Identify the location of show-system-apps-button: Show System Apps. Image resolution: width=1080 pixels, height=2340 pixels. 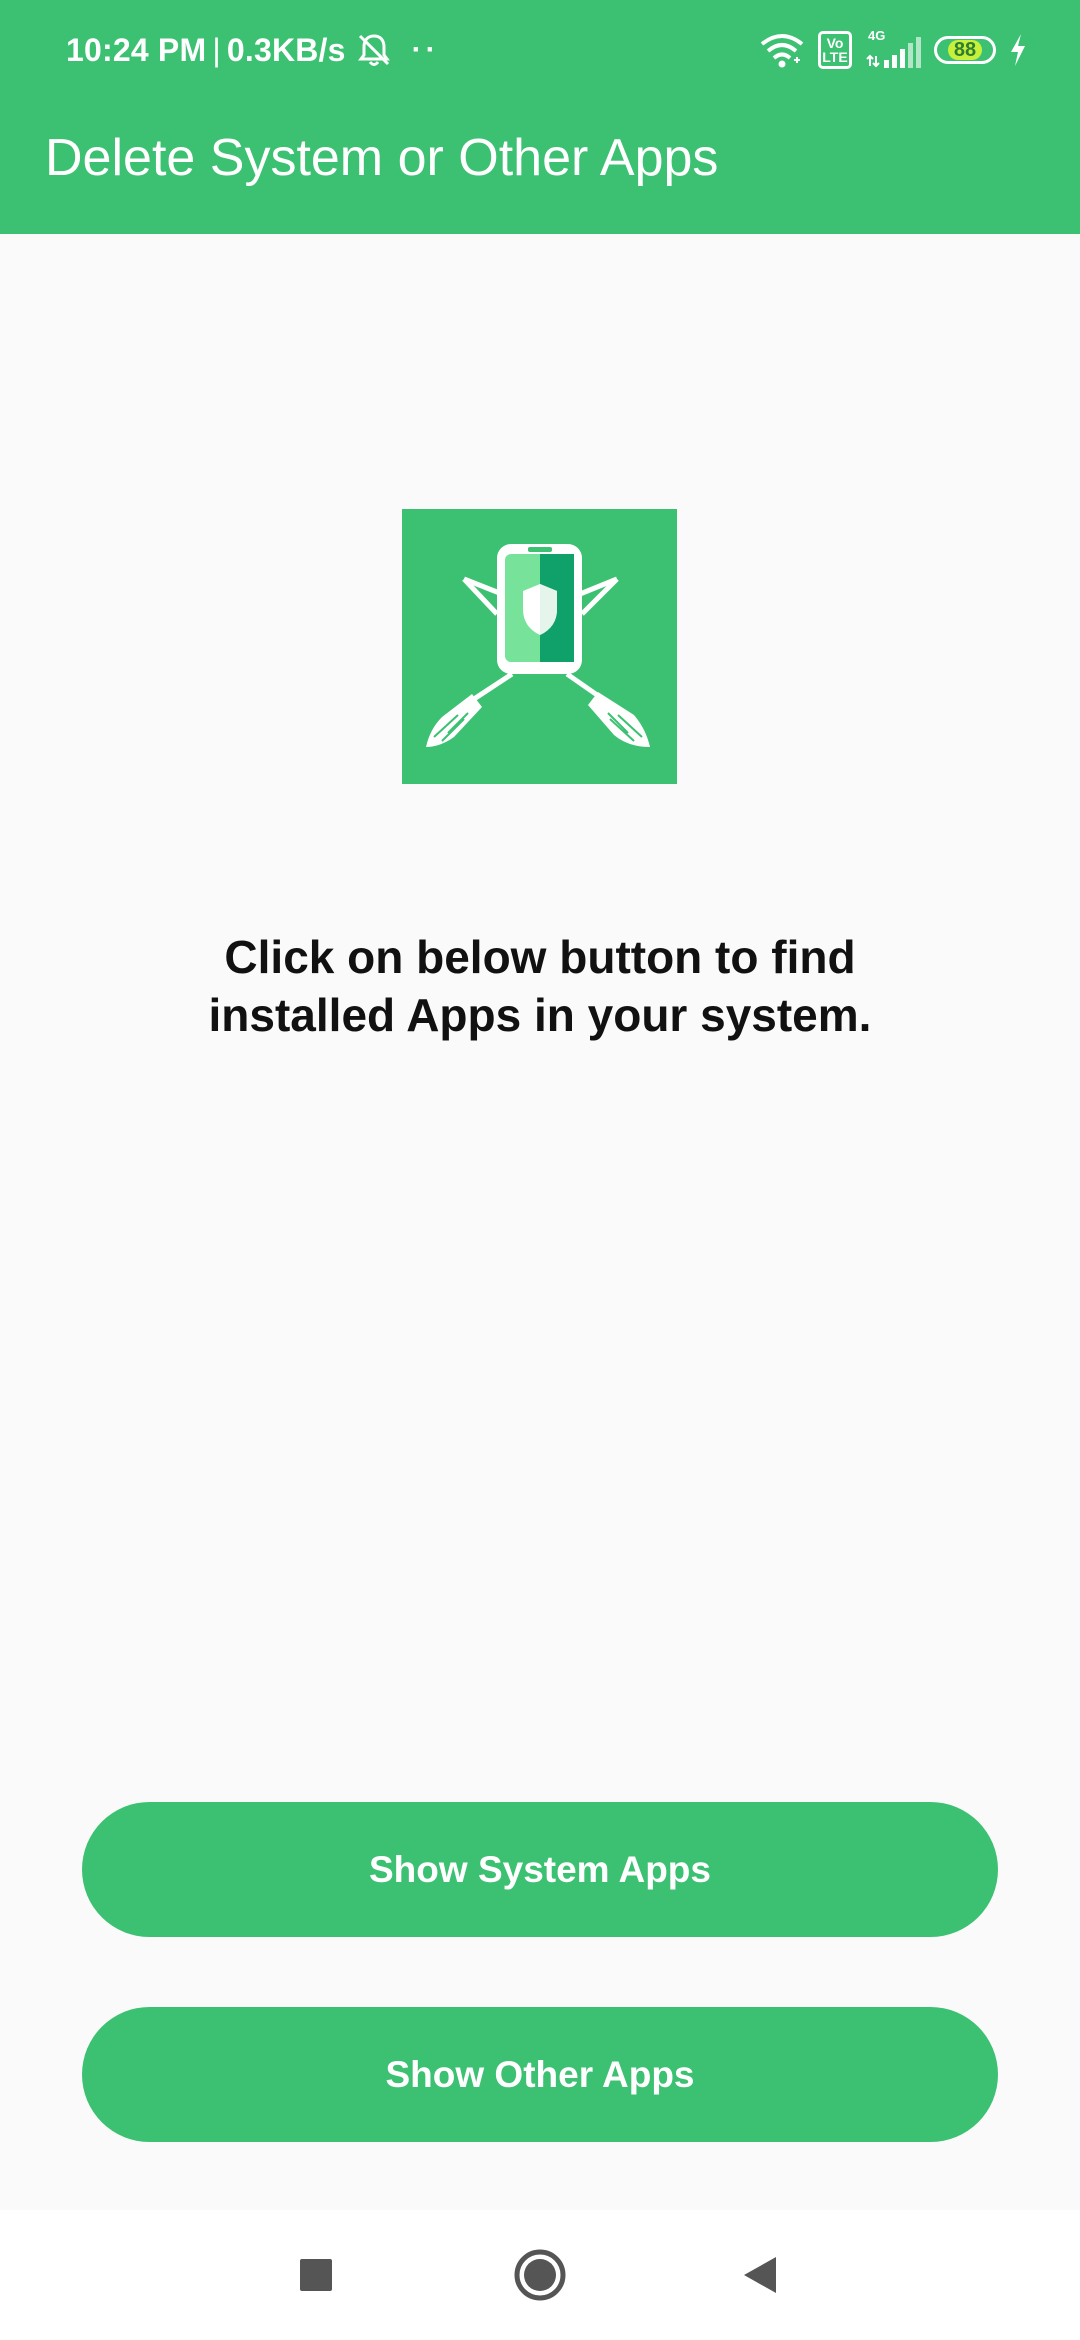
(540, 1869).